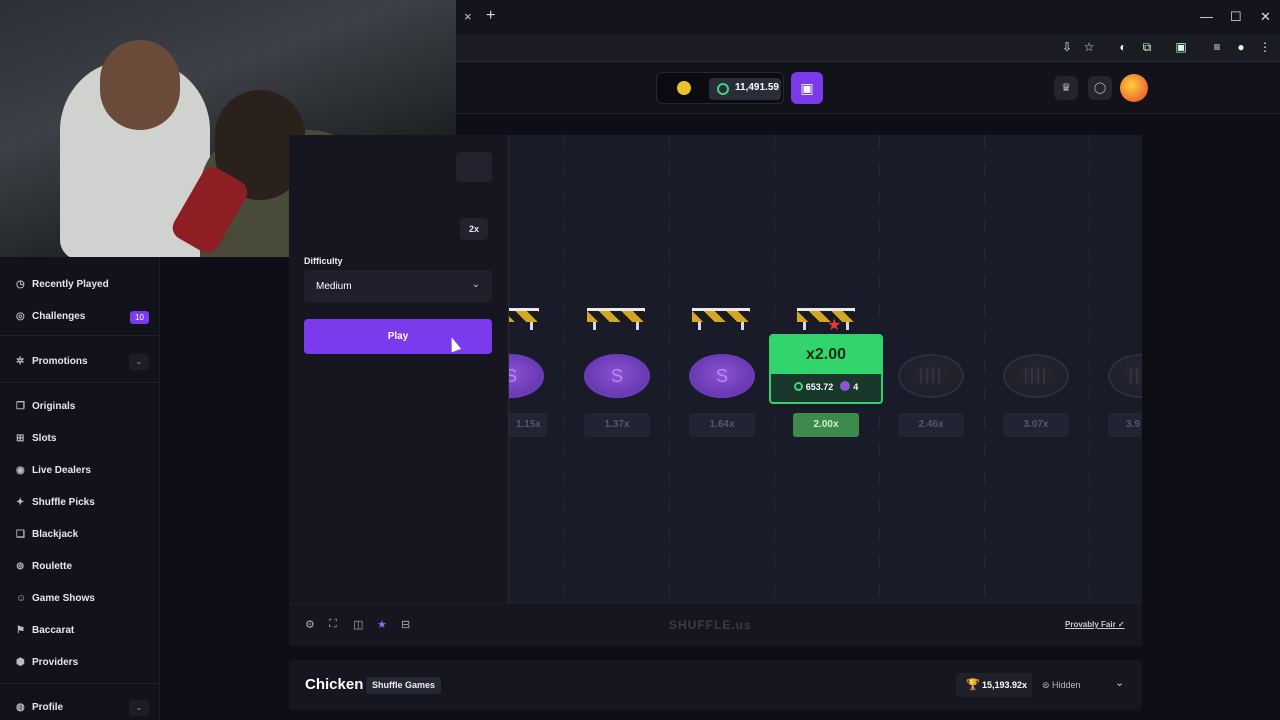  What do you see at coordinates (70, 284) in the screenshot?
I see `sidebar-item-label: Recently Played` at bounding box center [70, 284].